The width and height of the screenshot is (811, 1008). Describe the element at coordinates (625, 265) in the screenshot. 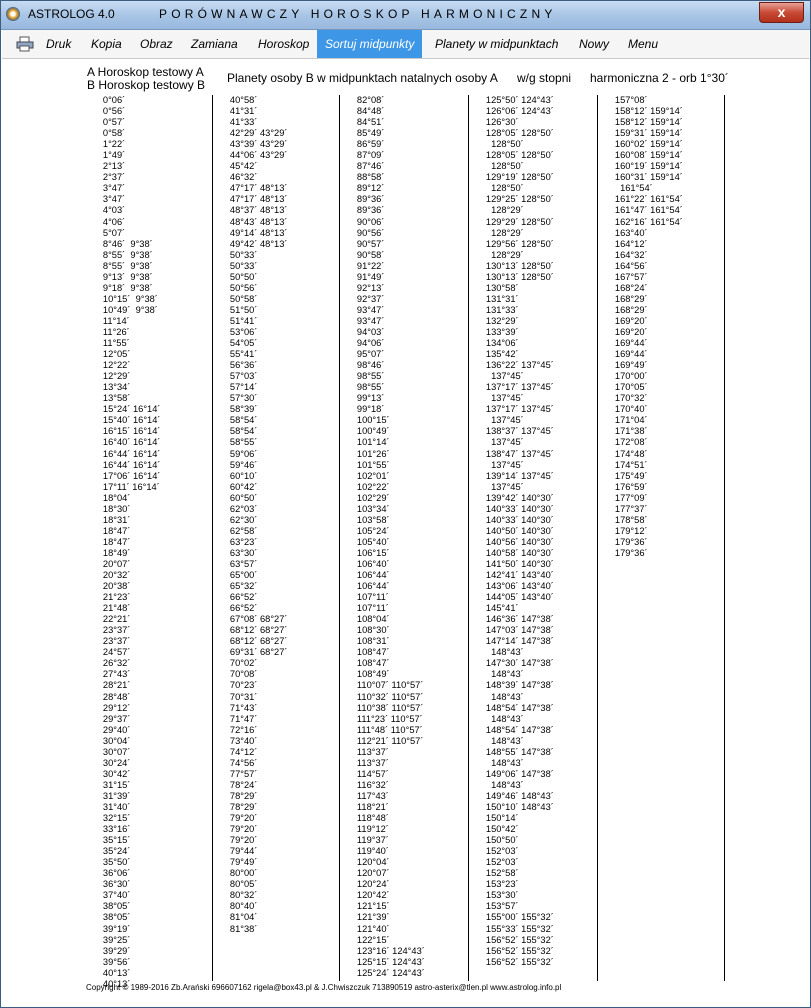

I see `midpoint-row: 164°56´` at that location.